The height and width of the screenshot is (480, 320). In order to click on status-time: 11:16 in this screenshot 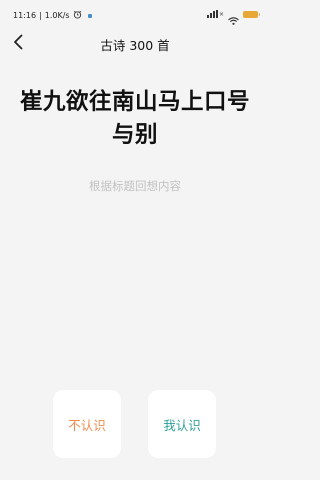, I will do `click(25, 15)`.